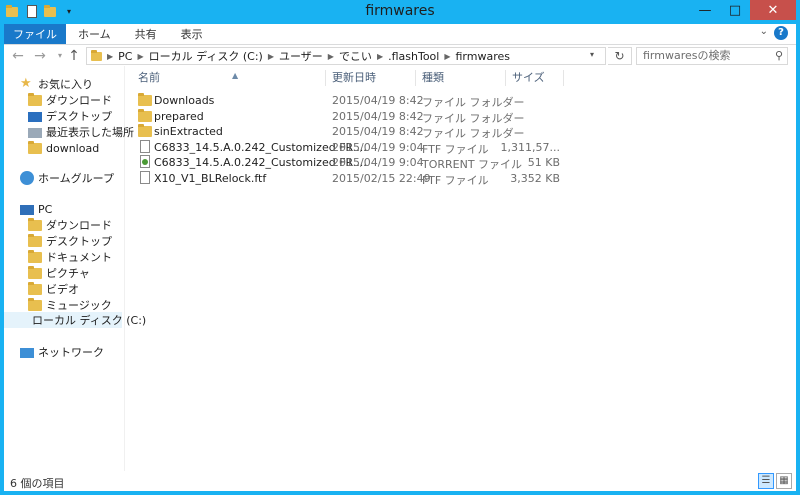 This screenshot has height=495, width=800. What do you see at coordinates (592, 54) in the screenshot?
I see `address-history-dropdown: ▾` at bounding box center [592, 54].